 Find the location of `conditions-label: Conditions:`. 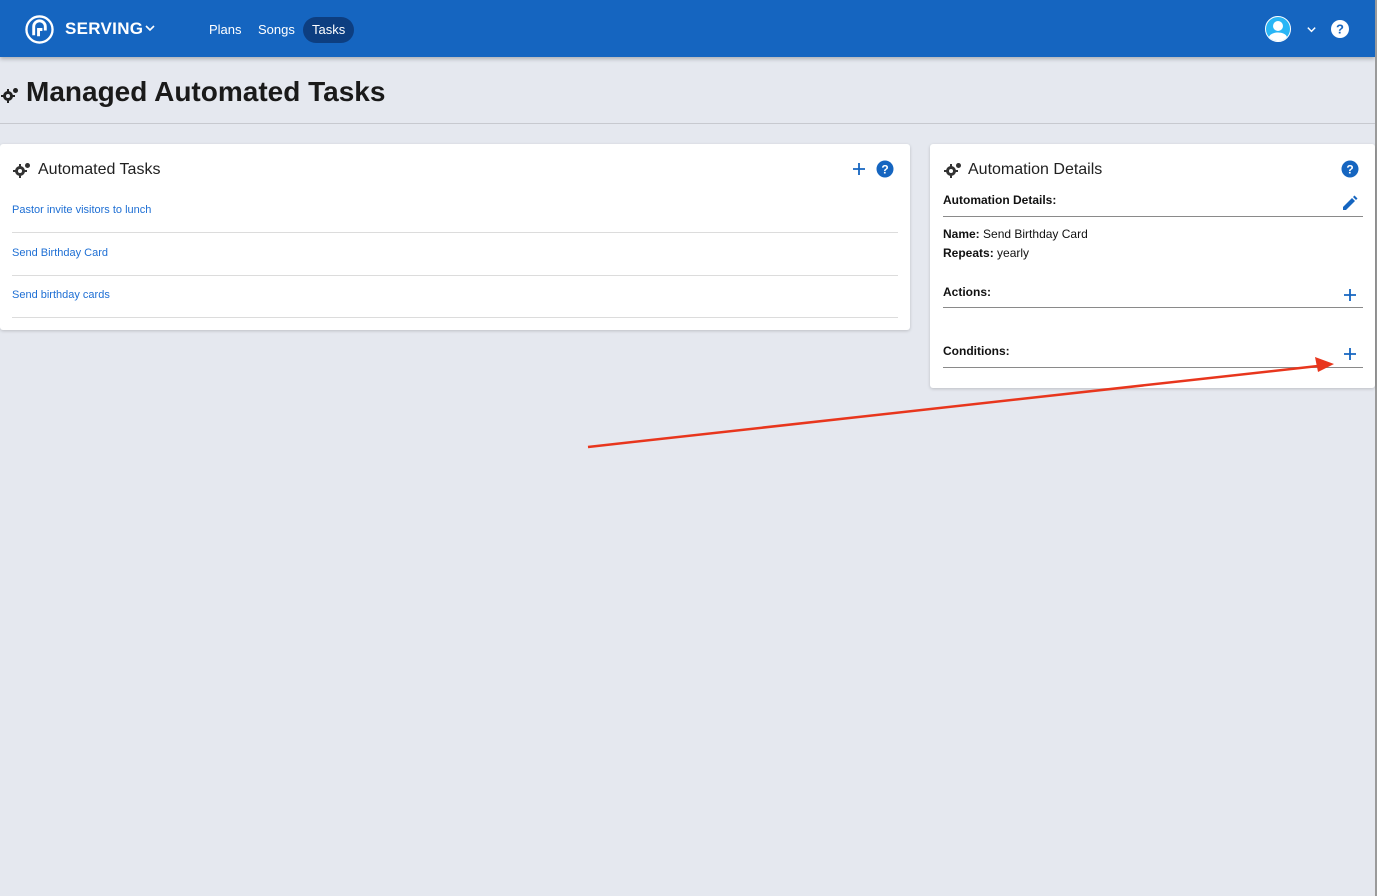

conditions-label: Conditions: is located at coordinates (976, 351).